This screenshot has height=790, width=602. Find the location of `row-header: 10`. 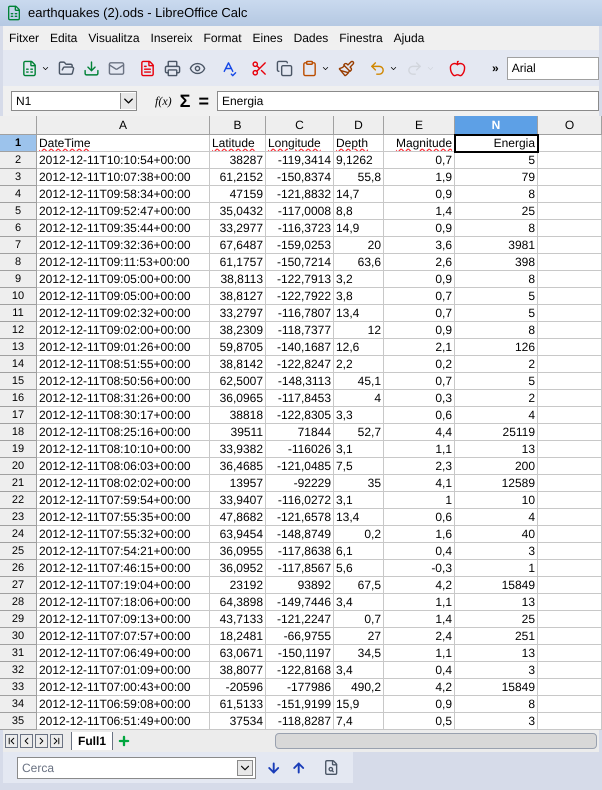

row-header: 10 is located at coordinates (18, 296).